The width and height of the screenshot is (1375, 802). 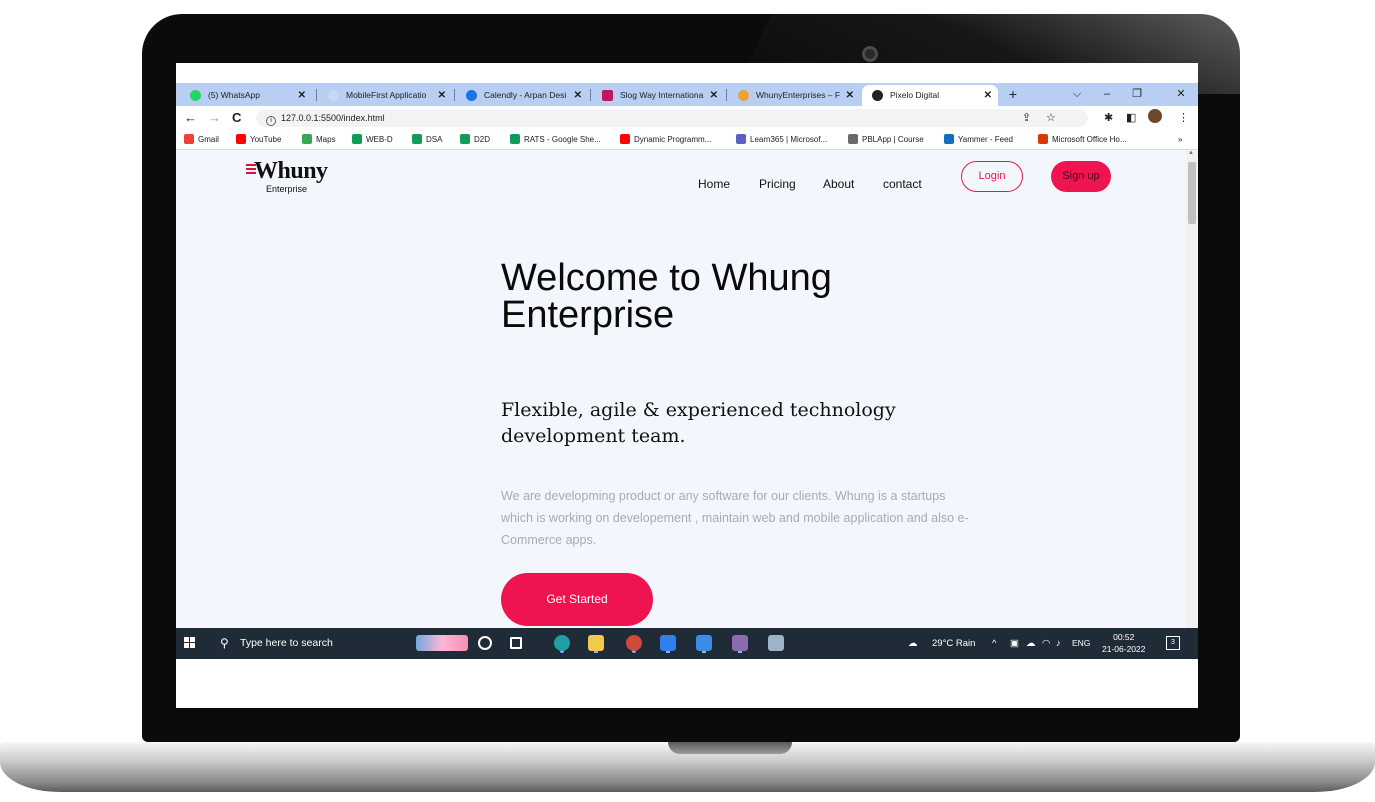 I want to click on bookmark-maps: Maps, so click(x=319, y=140).